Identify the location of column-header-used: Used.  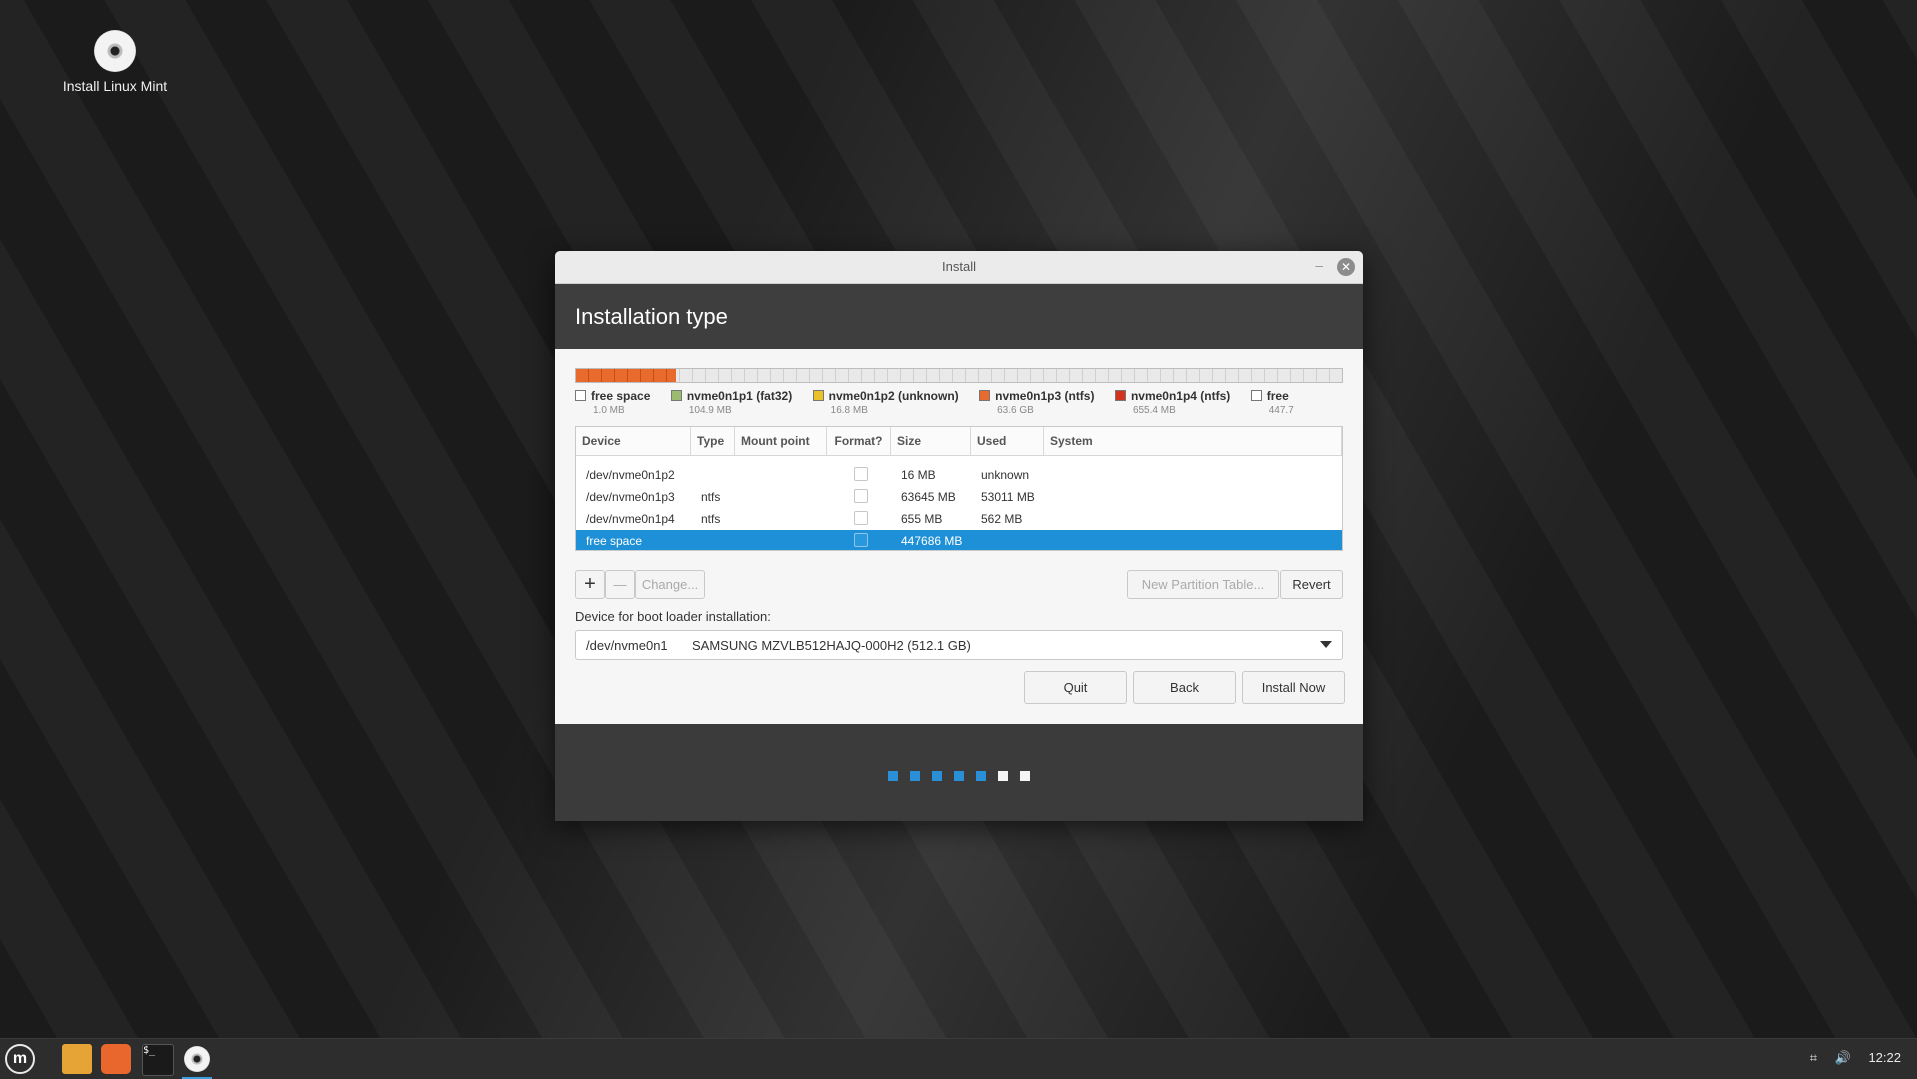
(1007, 441).